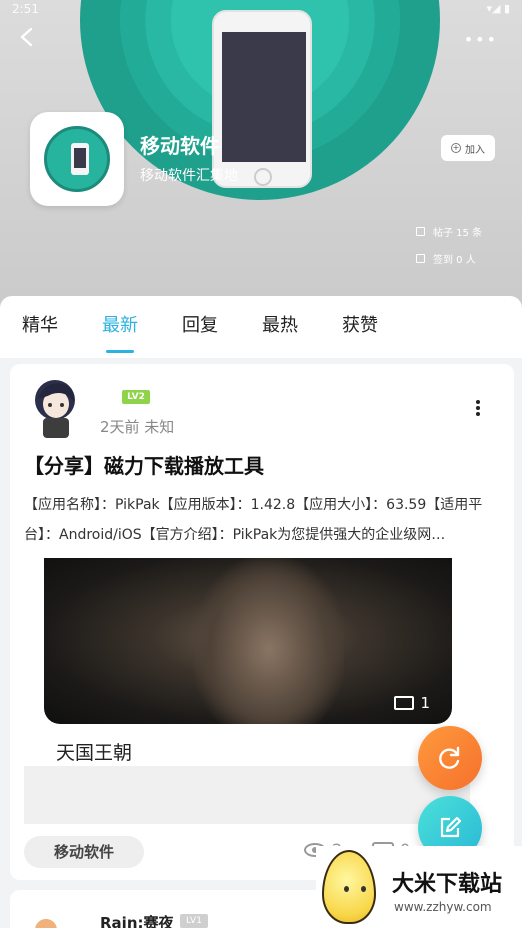 This screenshot has height=928, width=522. I want to click on attachment-area, so click(247, 795).